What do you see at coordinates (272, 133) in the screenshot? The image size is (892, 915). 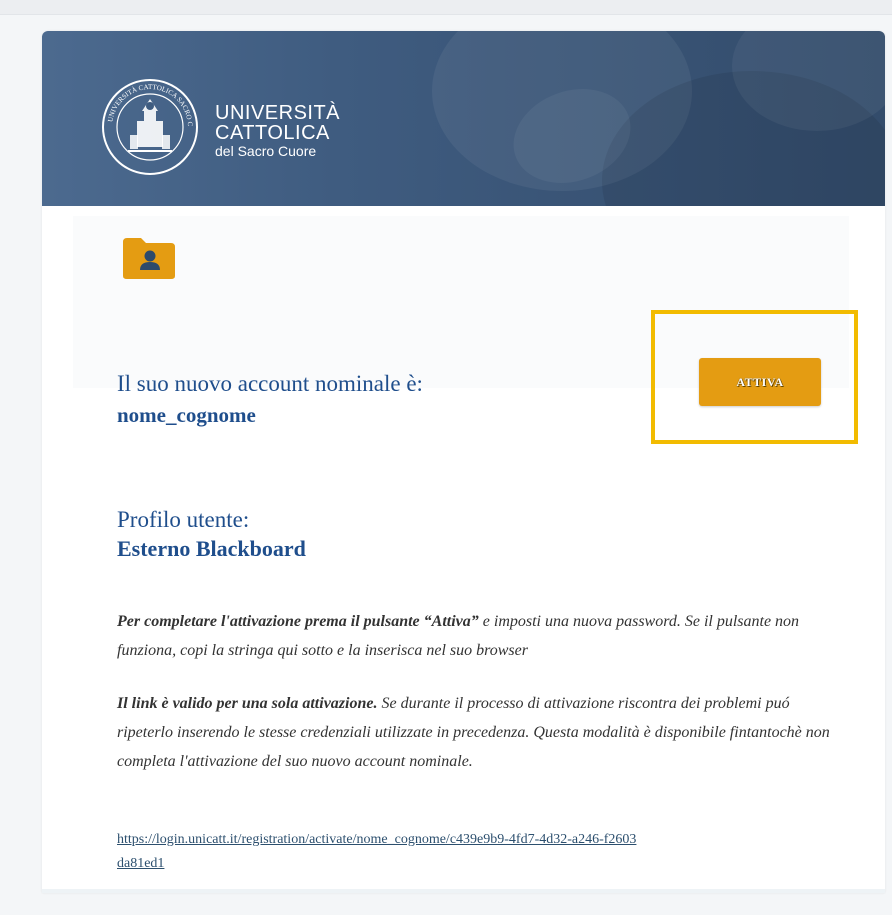 I see `university-name-line2: CATTOLICA` at bounding box center [272, 133].